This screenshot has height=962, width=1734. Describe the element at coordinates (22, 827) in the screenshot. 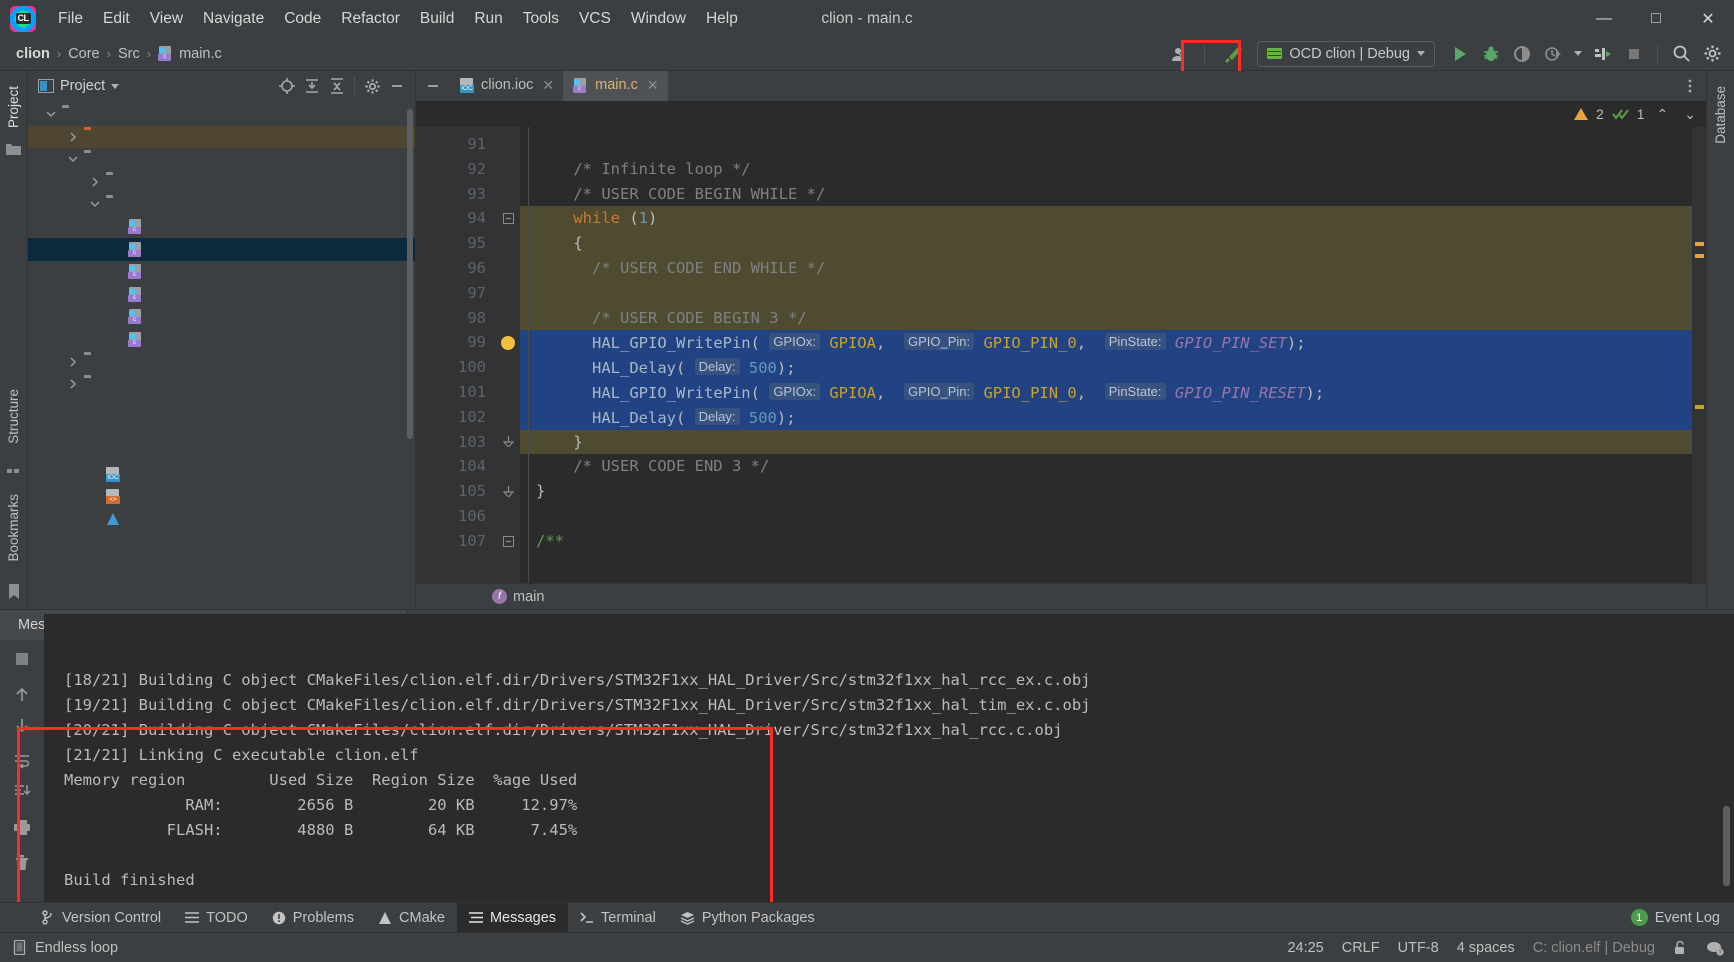

I see `print-icon` at that location.